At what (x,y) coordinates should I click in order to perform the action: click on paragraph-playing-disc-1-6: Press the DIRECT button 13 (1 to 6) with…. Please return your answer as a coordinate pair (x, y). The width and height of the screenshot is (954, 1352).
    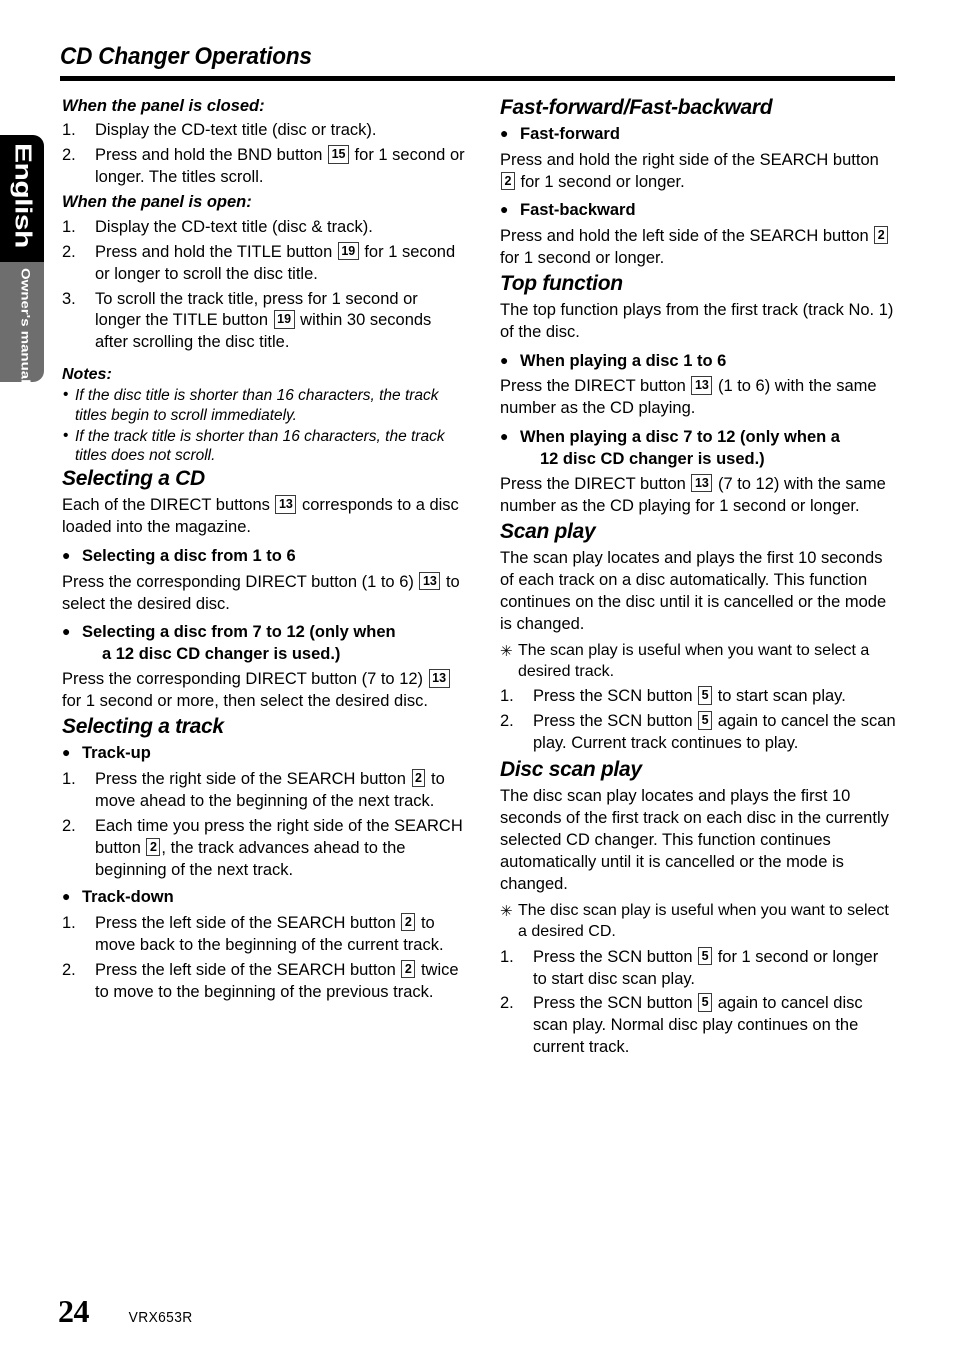
    Looking at the image, I should click on (698, 398).